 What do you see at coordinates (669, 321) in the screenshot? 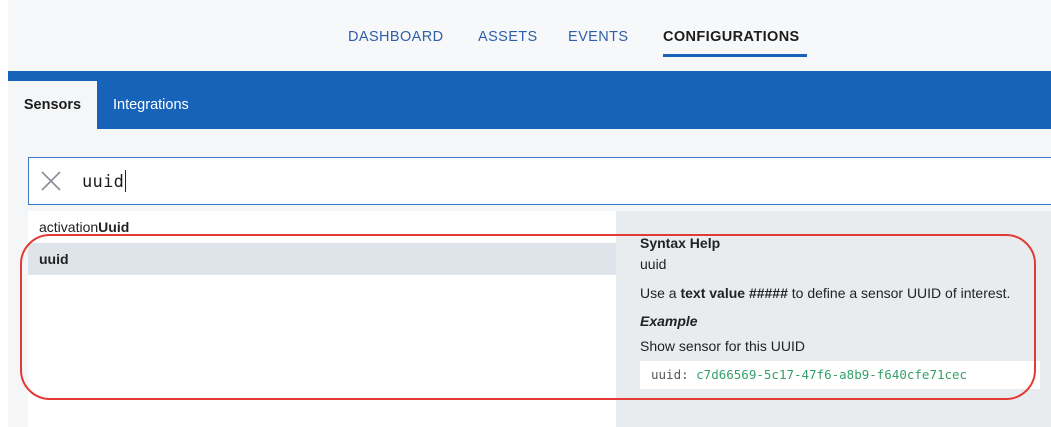
I see `example-heading: Example` at bounding box center [669, 321].